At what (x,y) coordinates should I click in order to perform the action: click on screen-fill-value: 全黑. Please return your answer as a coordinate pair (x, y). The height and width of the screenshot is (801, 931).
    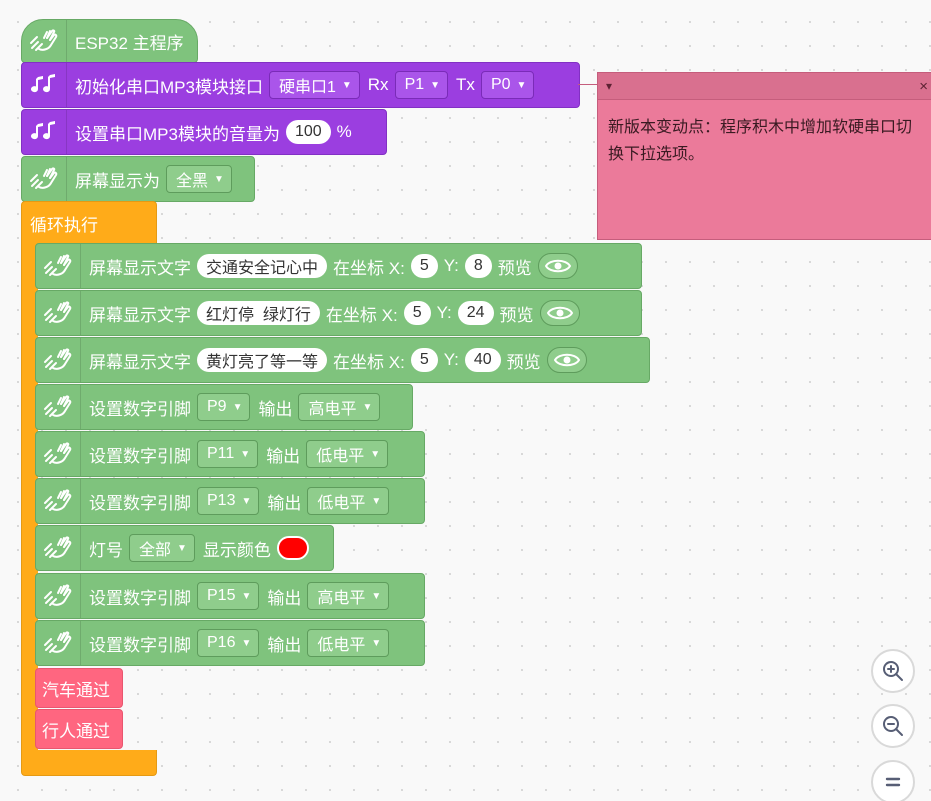
    Looking at the image, I should click on (192, 181).